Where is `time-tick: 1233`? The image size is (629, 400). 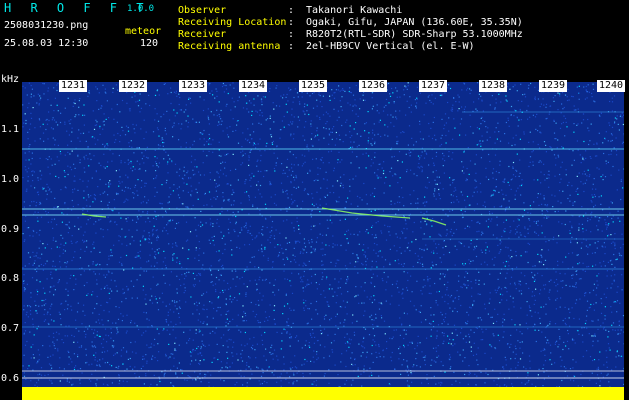 time-tick: 1233 is located at coordinates (193, 86).